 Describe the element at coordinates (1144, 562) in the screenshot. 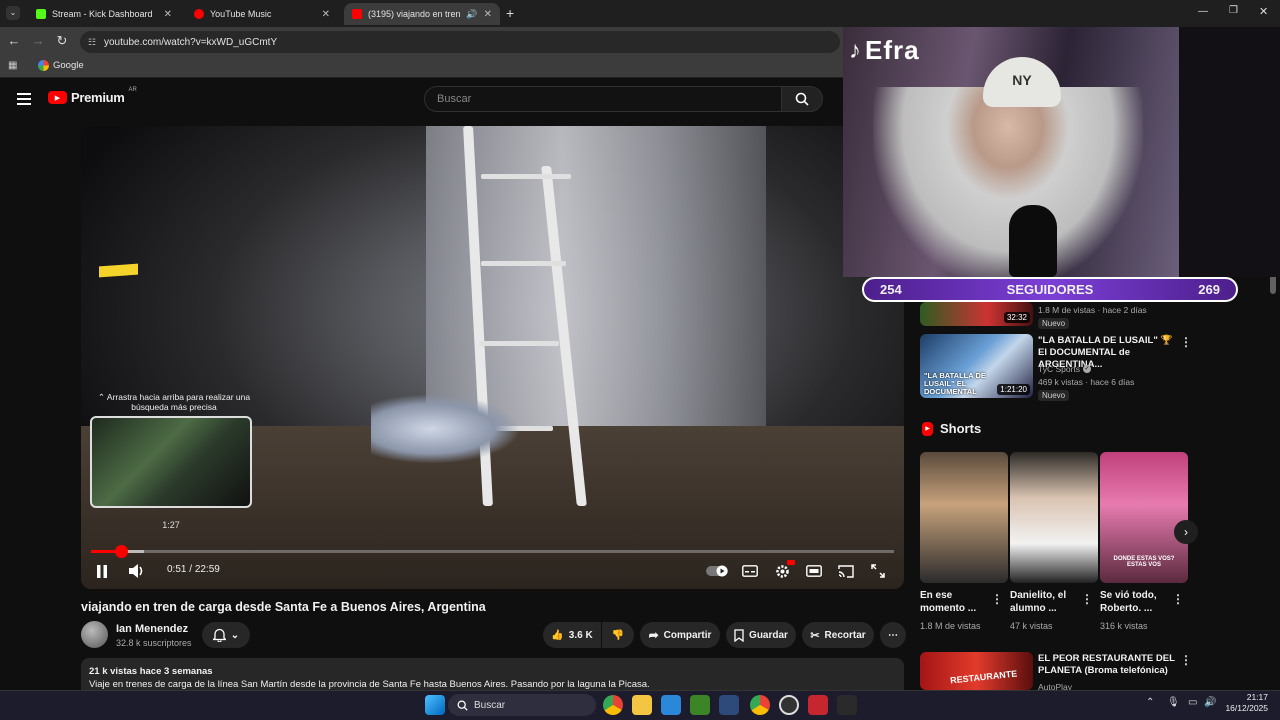

I see `short-overlay-text: DONDE ESTAS VOS? ESTAS VOS` at that location.